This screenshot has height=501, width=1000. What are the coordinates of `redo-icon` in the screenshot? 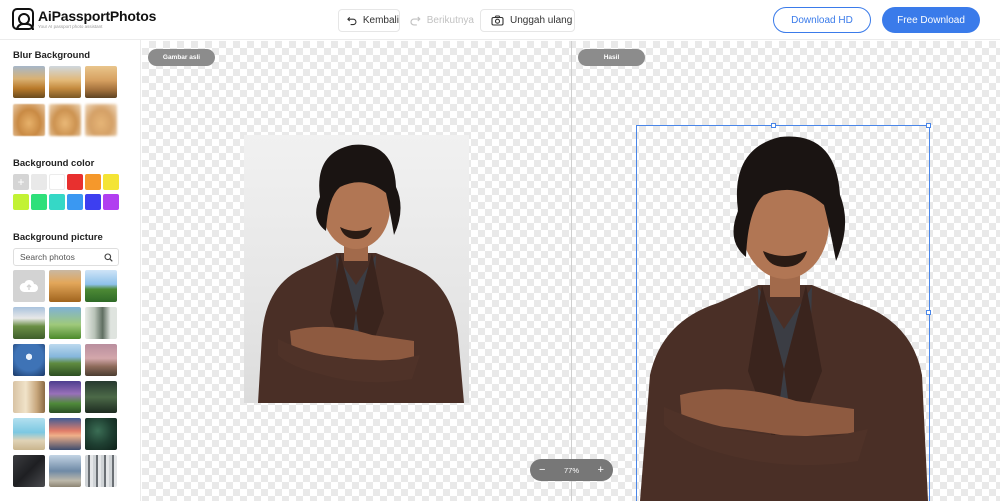 It's located at (415, 20).